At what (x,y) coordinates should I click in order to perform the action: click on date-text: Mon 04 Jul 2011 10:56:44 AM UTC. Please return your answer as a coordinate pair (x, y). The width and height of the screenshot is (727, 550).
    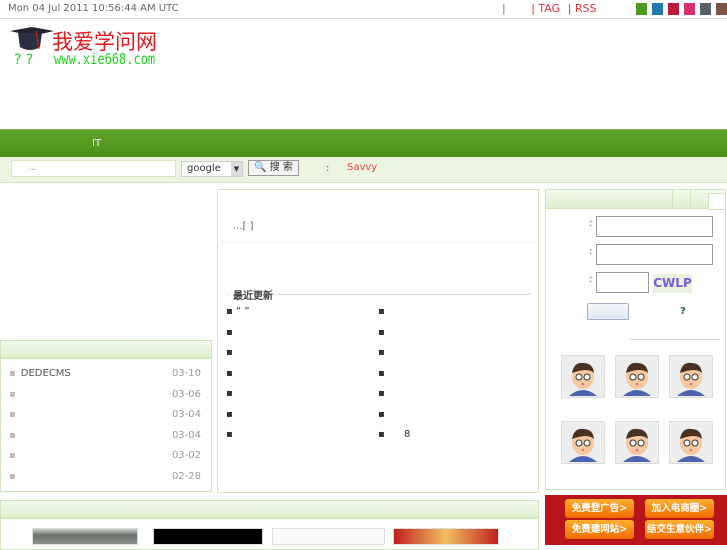
    Looking at the image, I should click on (93, 8).